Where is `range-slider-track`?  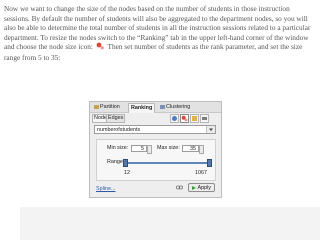
range-slider-track is located at coordinates (167, 163).